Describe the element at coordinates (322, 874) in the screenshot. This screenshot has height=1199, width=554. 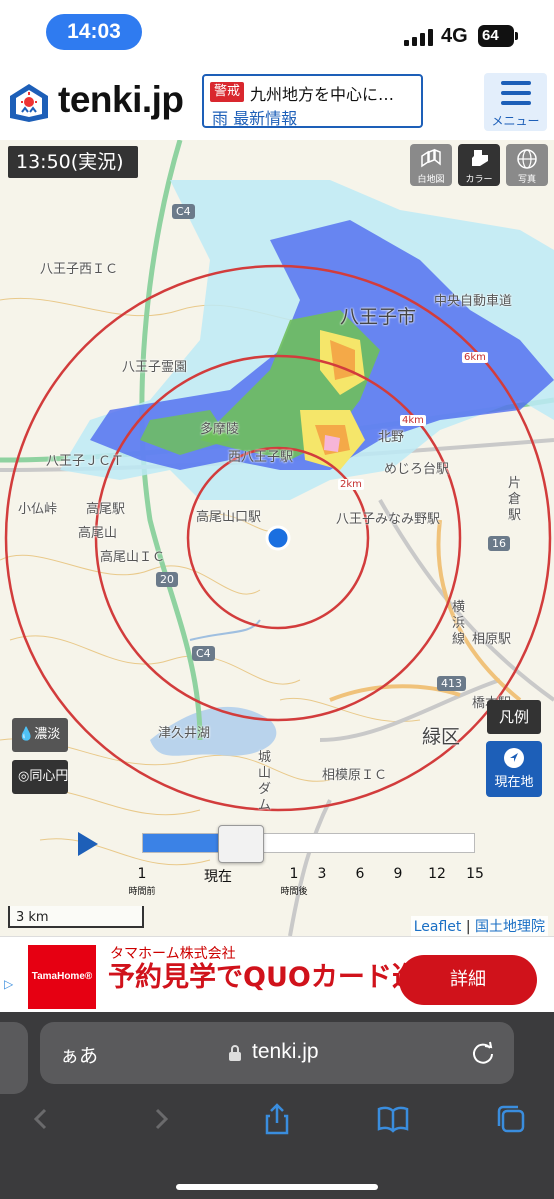
I see `timeline-tick-label: 3` at that location.